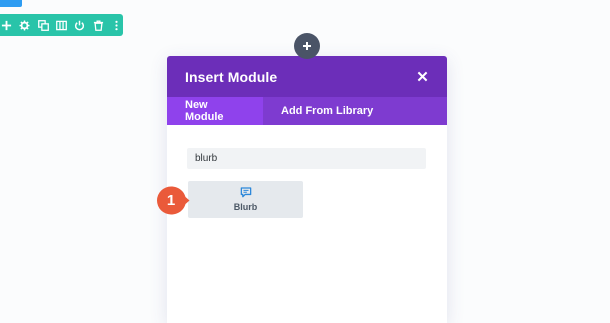  I want to click on power-icon, so click(80, 25).